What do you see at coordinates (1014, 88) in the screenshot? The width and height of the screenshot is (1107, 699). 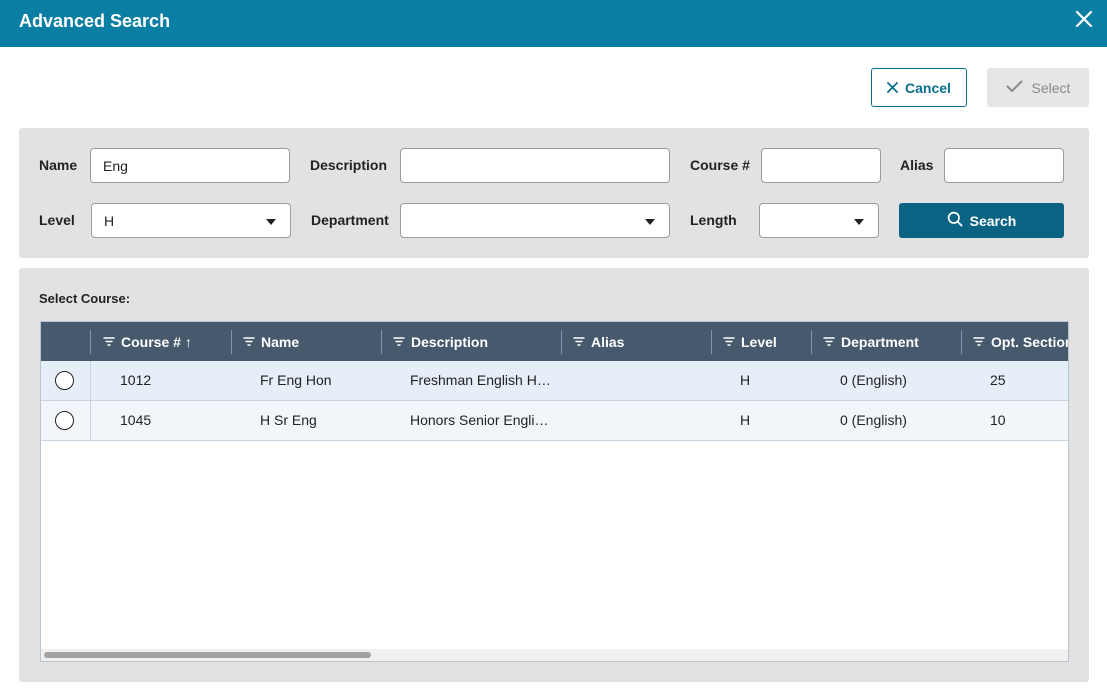 I see `checkmark-icon` at bounding box center [1014, 88].